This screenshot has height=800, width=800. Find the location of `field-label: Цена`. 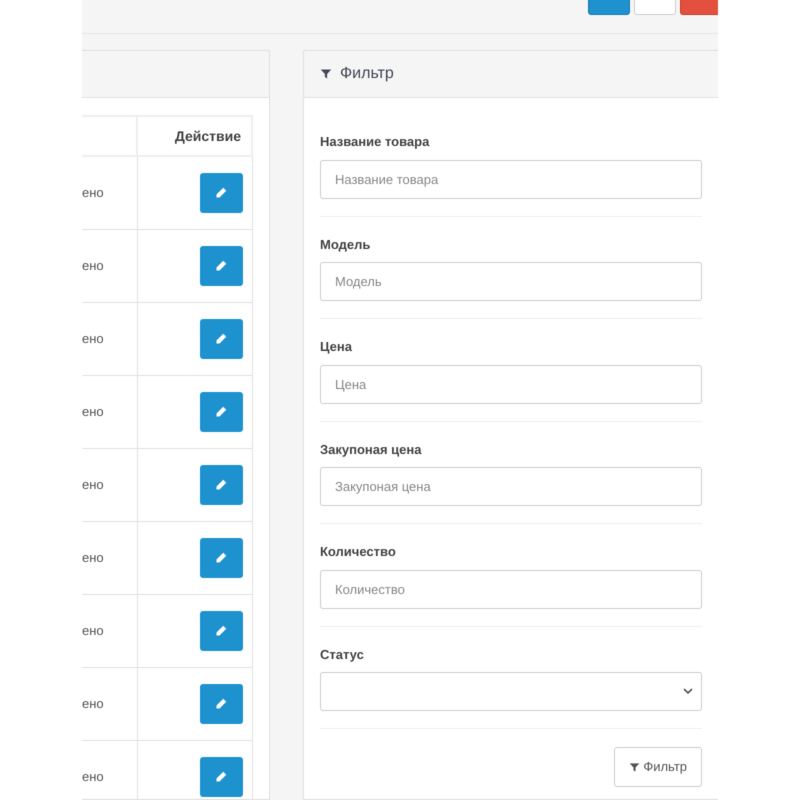

field-label: Цена is located at coordinates (336, 347).